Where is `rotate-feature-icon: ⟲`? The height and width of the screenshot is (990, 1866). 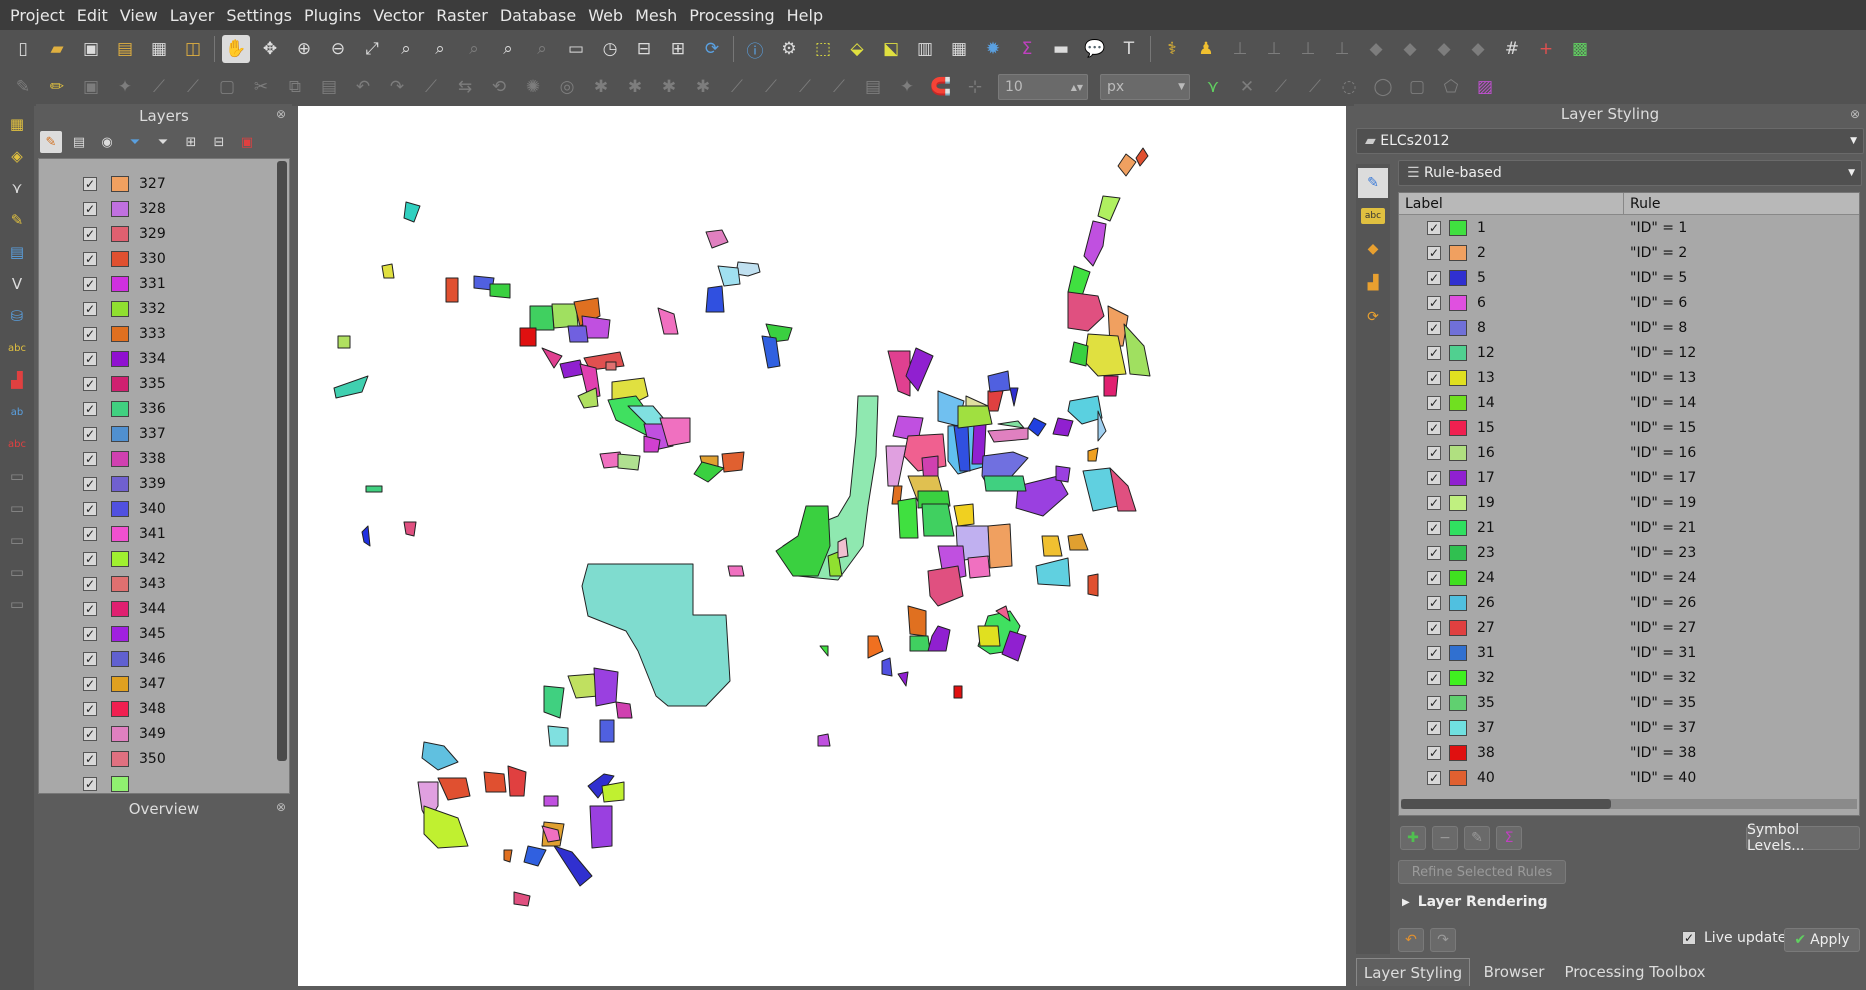 rotate-feature-icon: ⟲ is located at coordinates (499, 87).